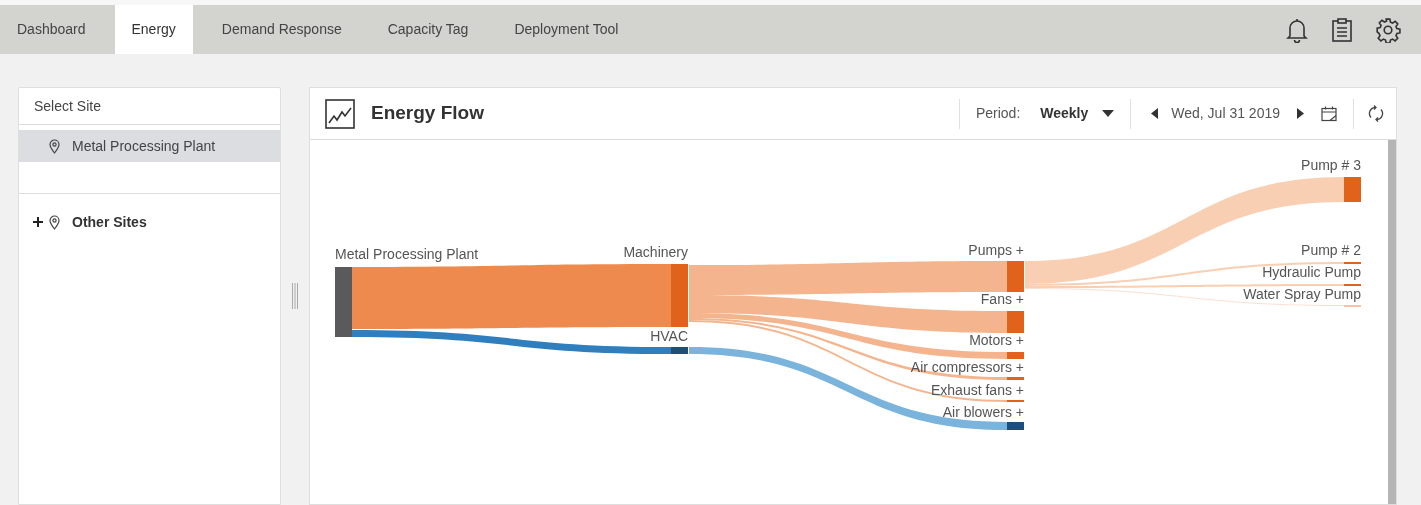  I want to click on period-label: Period:, so click(998, 113).